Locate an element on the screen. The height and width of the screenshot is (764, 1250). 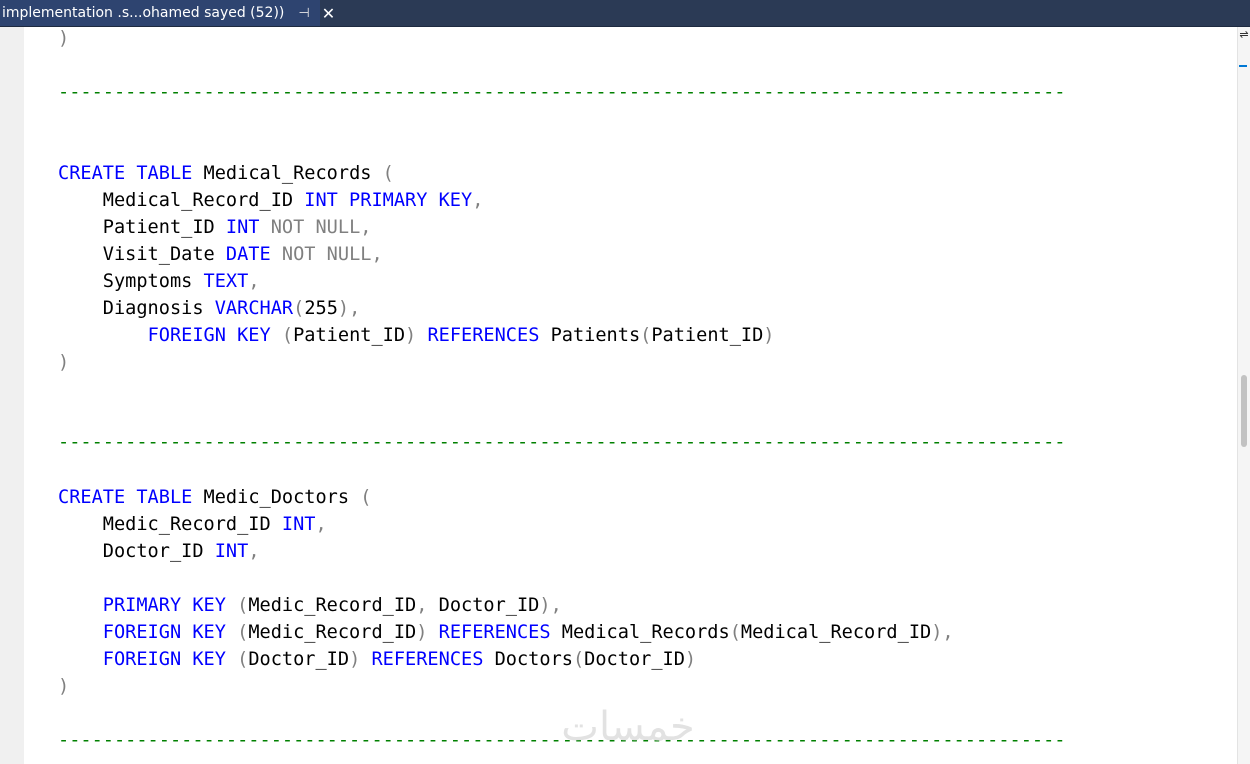
code-line: Doctor_ID INT, is located at coordinates (159, 551).